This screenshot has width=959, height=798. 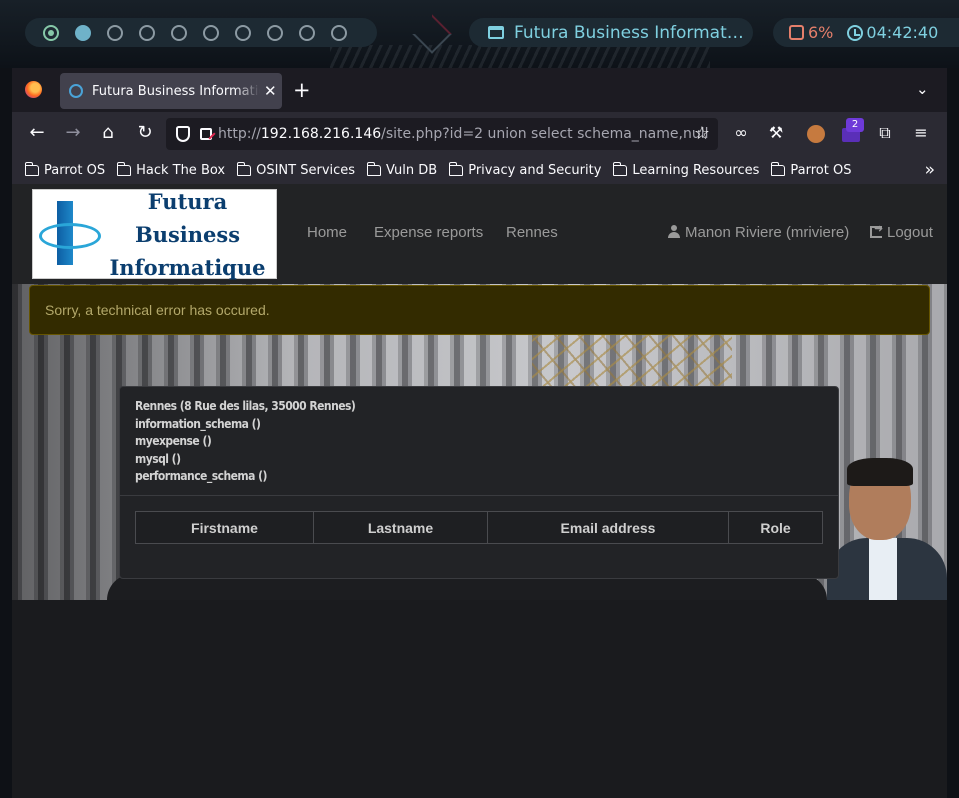 What do you see at coordinates (741, 133) in the screenshot?
I see `private-mask-icon: ∞` at bounding box center [741, 133].